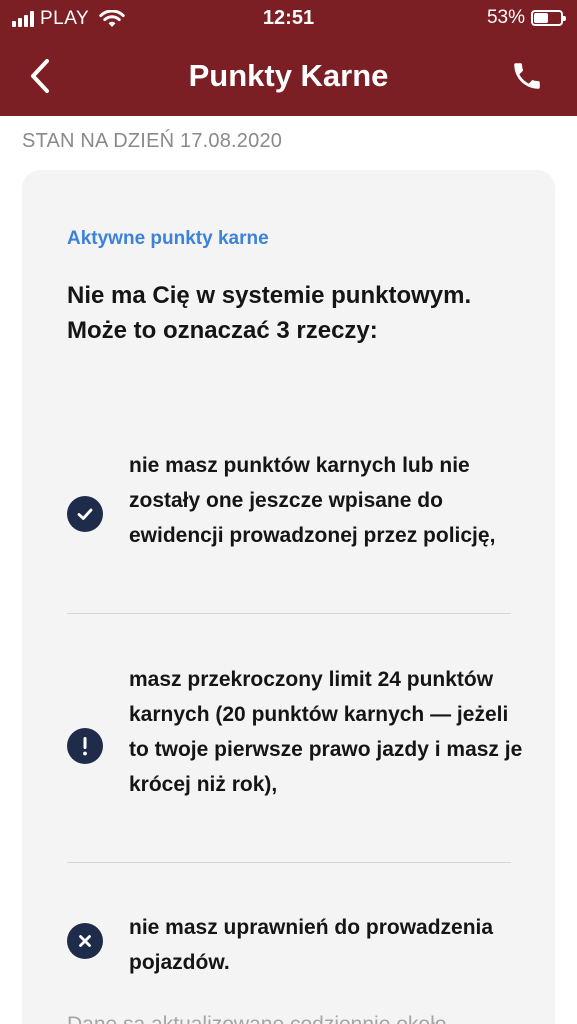  Describe the element at coordinates (297, 1017) in the screenshot. I see `footnote: Dane są aktualizowane codziennie około` at that location.